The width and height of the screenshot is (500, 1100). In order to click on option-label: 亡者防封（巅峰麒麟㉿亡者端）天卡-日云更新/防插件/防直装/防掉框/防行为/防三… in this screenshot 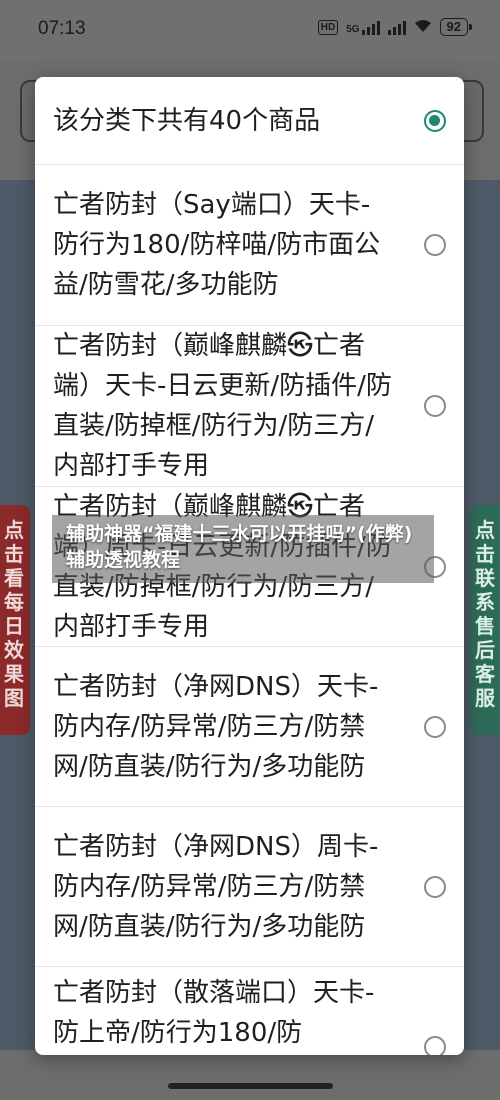, I will do `click(222, 406)`.